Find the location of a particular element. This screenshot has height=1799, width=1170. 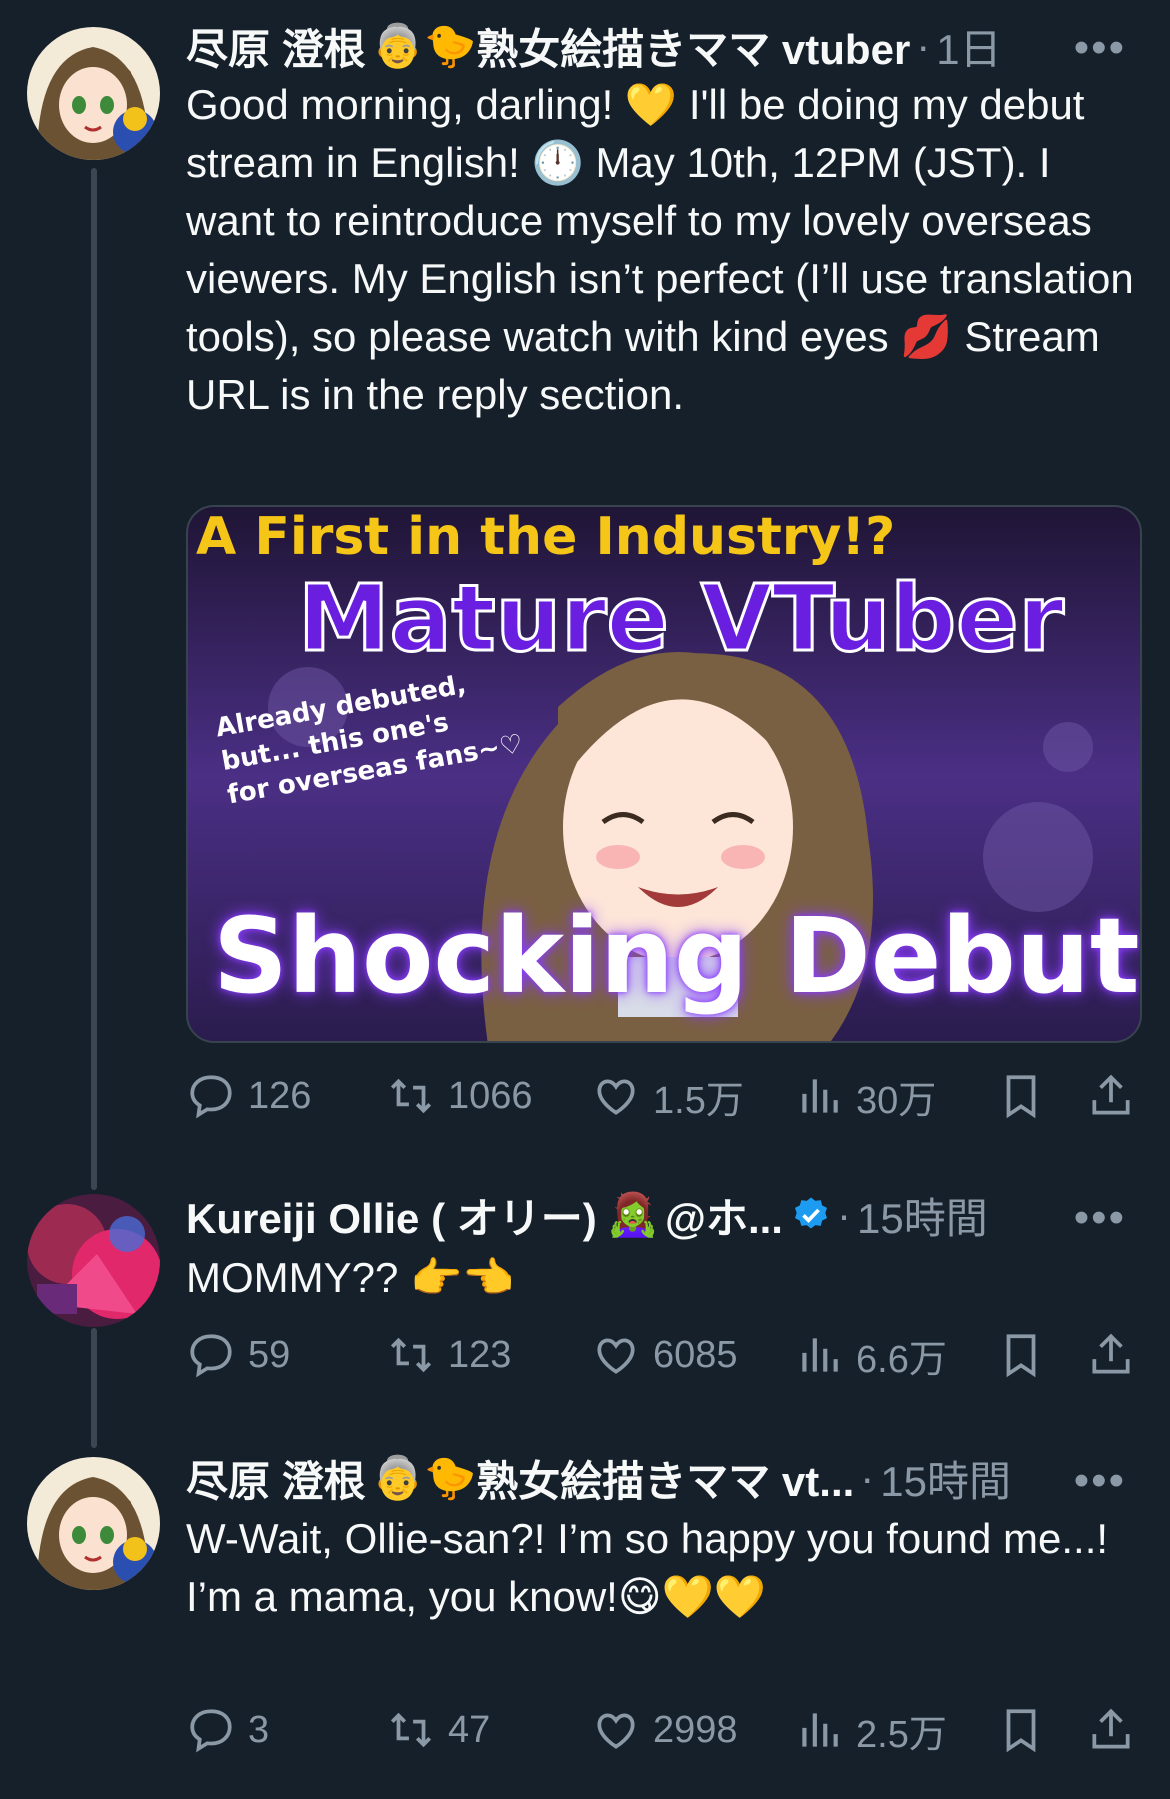

retweet-count: 123 is located at coordinates (480, 1354).